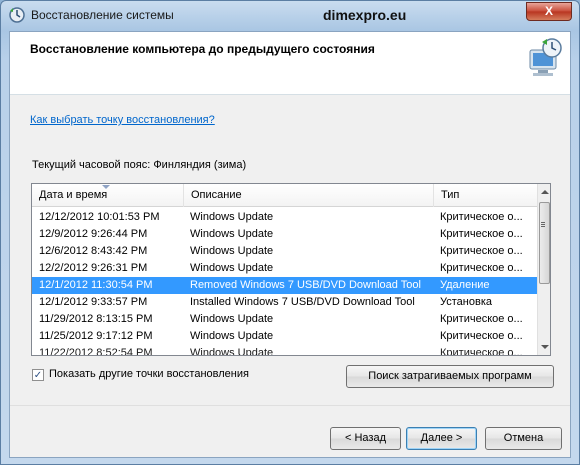 This screenshot has height=465, width=580. I want to click on scan-affected-programs-button: Поиск затрагиваемых программ, so click(450, 376).